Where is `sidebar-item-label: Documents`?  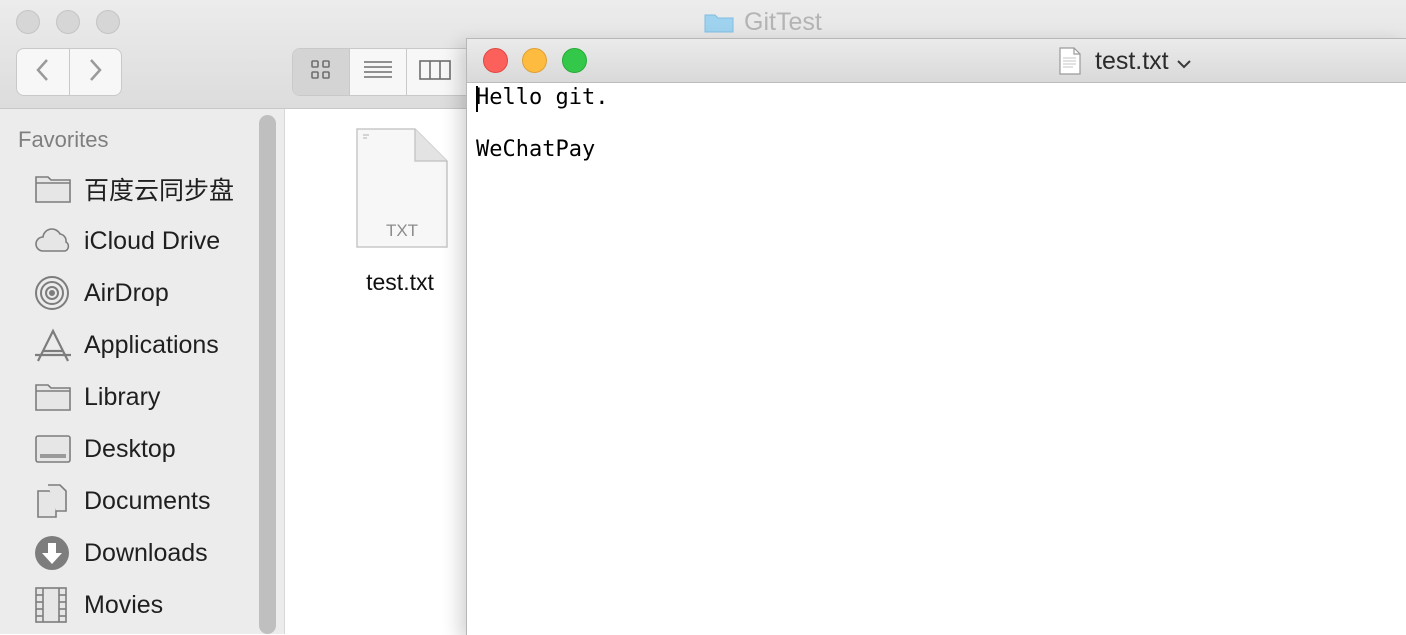
sidebar-item-label: Documents is located at coordinates (147, 500).